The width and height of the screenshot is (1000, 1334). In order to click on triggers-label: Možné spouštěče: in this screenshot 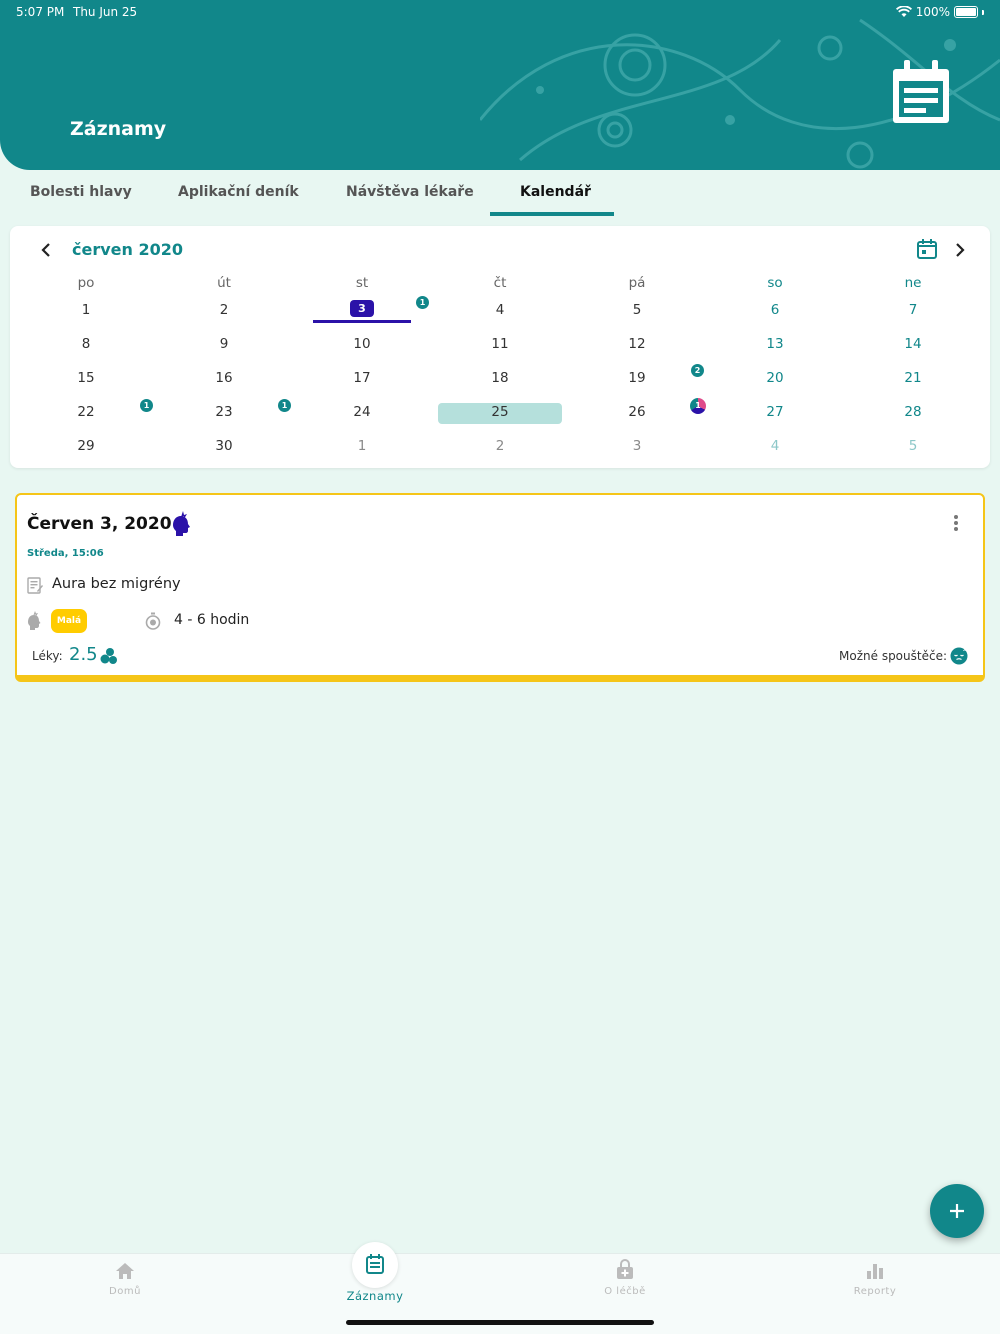, I will do `click(893, 656)`.